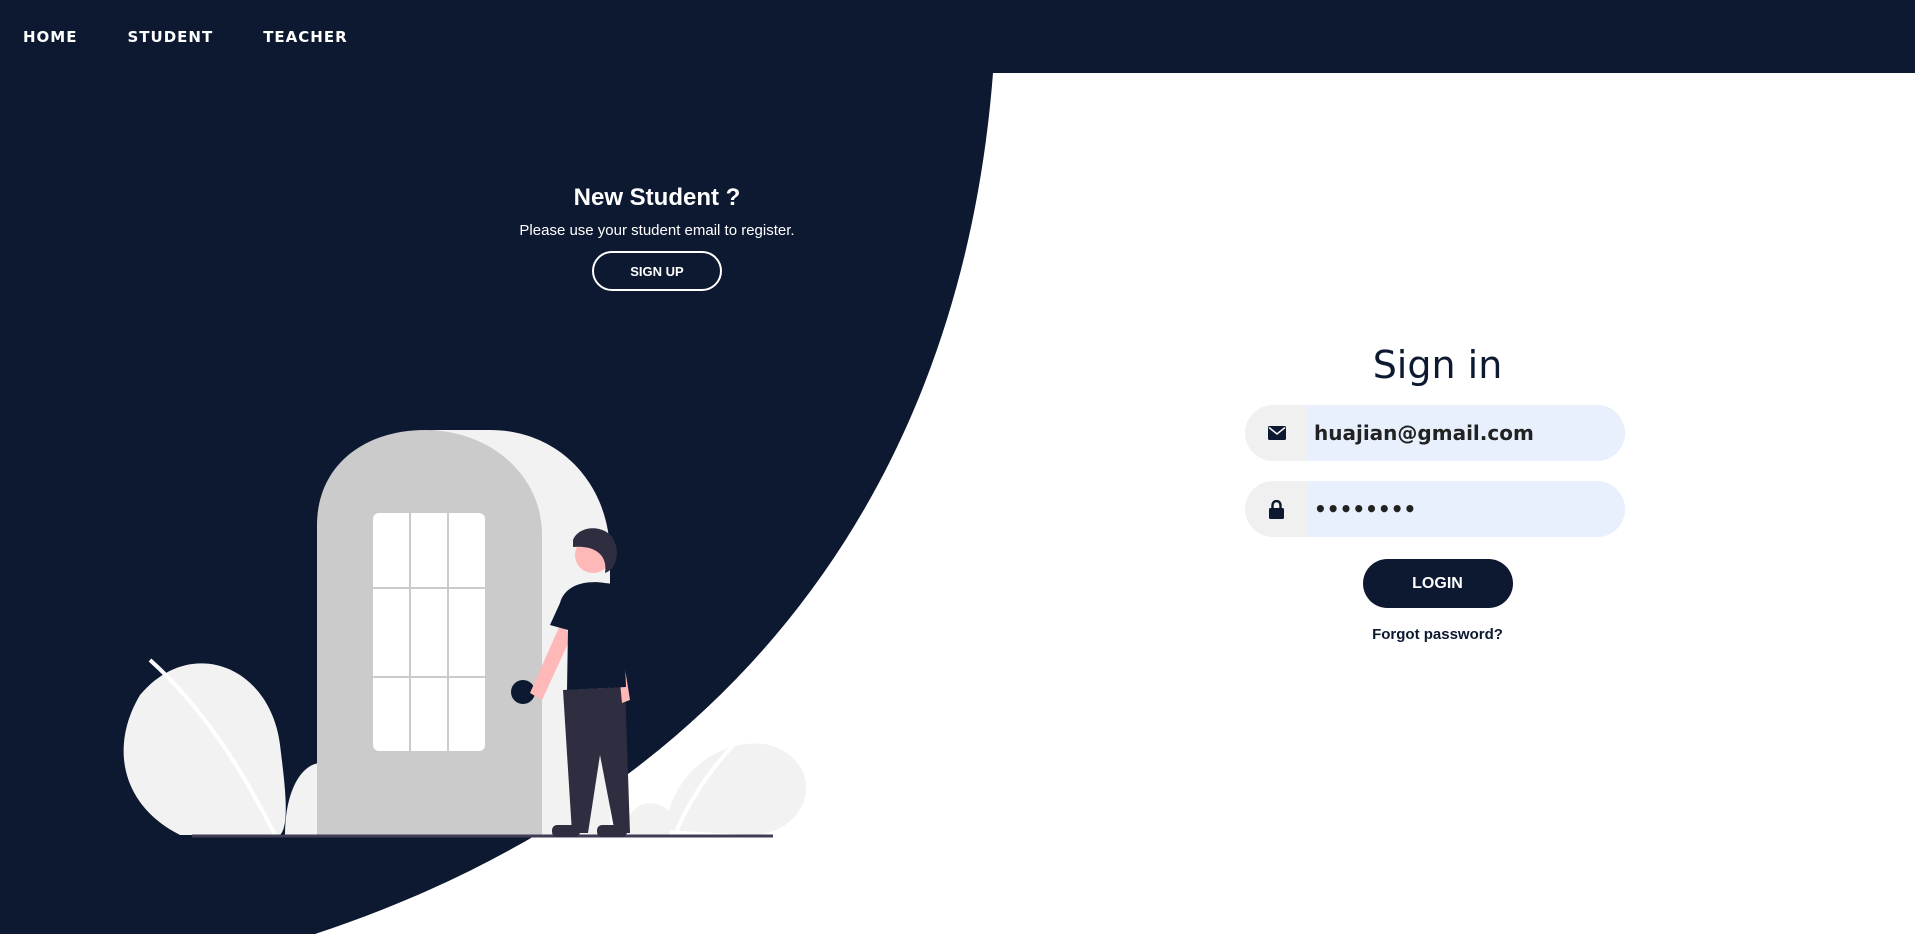 The width and height of the screenshot is (1915, 934). What do you see at coordinates (1276, 433) in the screenshot?
I see `envelope-icon` at bounding box center [1276, 433].